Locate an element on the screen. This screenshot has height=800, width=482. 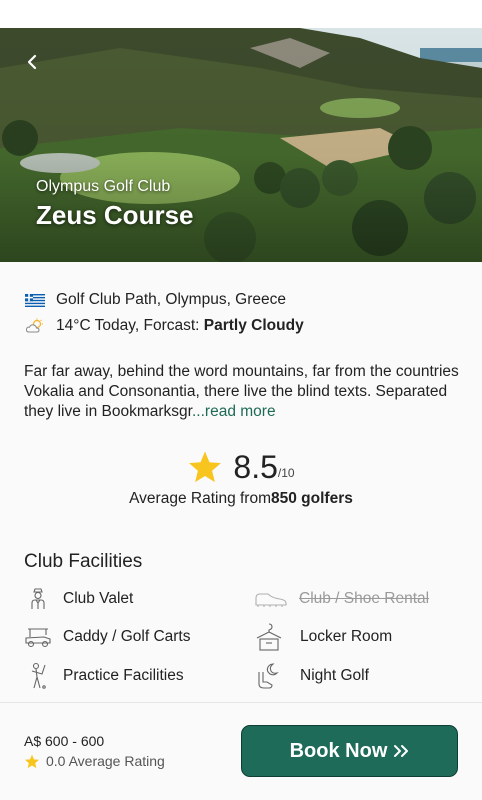
greece-flag-icon is located at coordinates (35, 300).